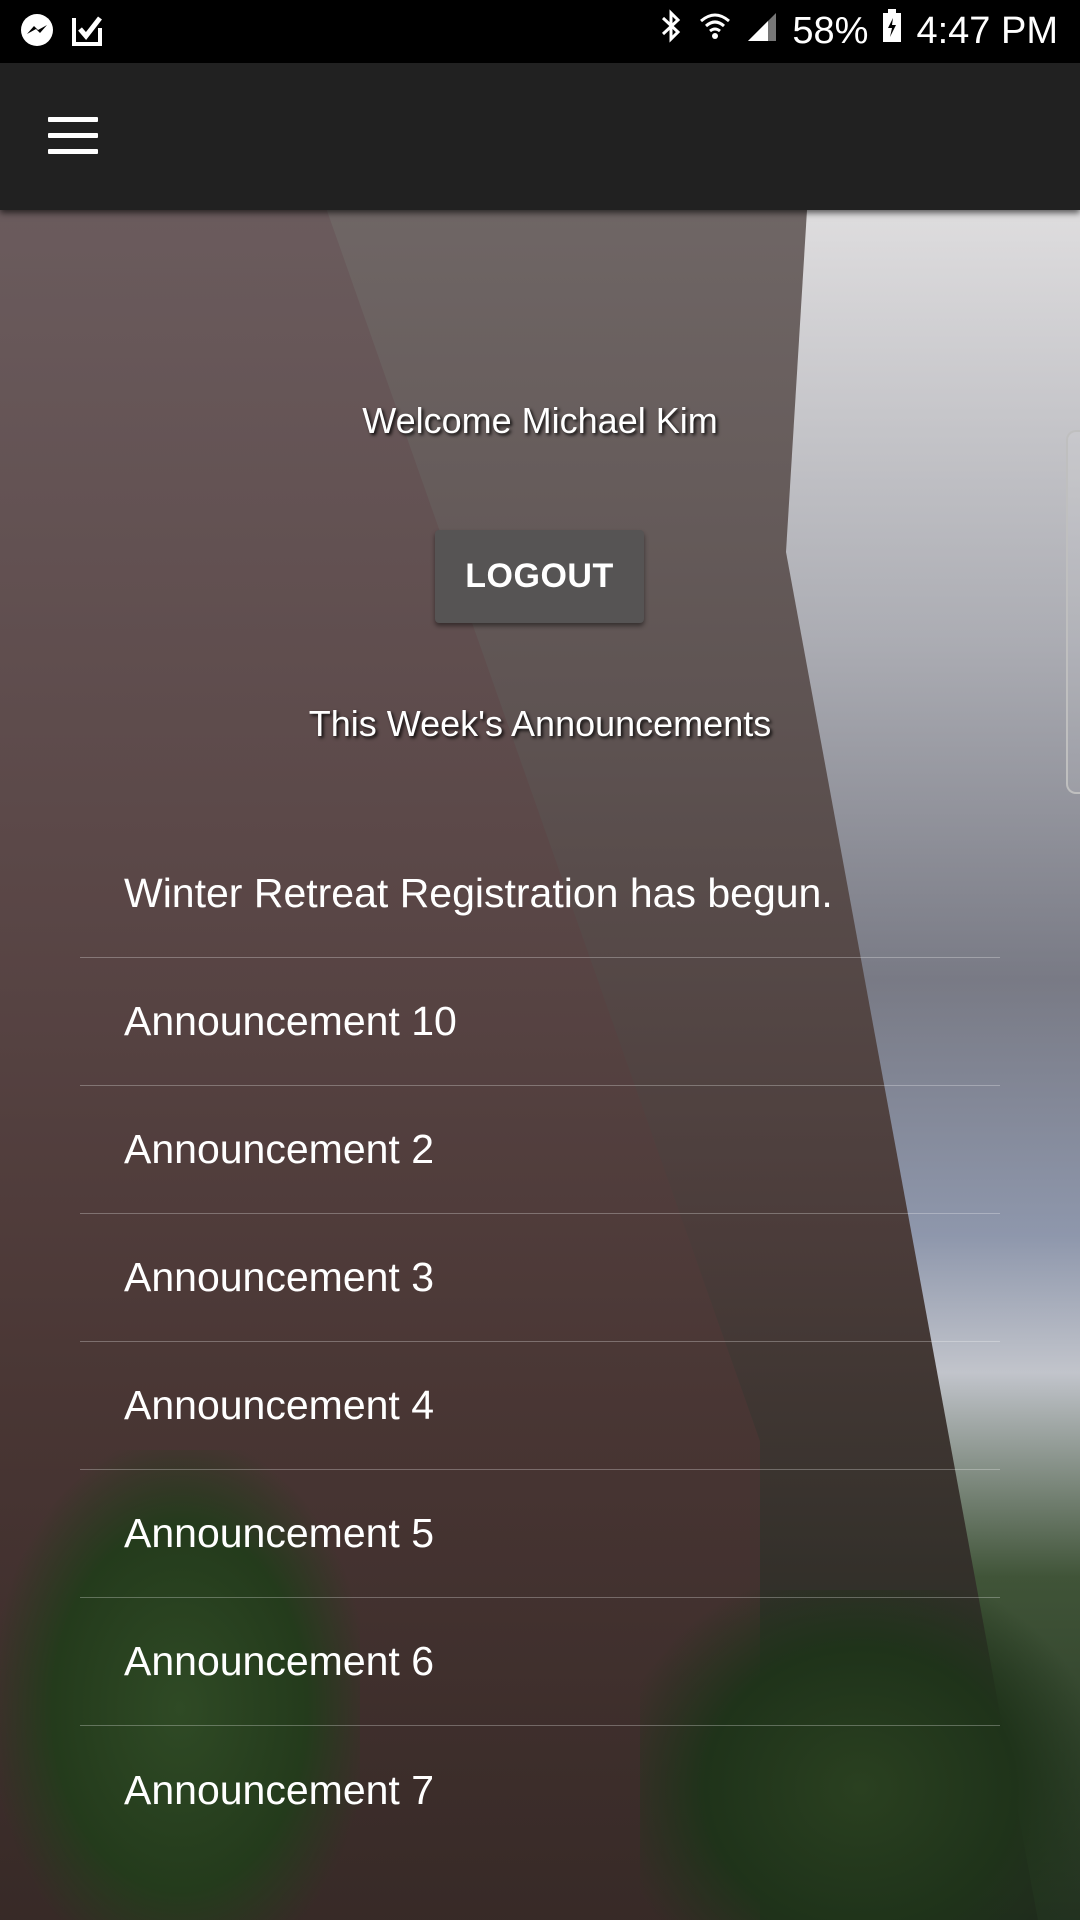  I want to click on announcement-item: Announcement 3, so click(540, 1278).